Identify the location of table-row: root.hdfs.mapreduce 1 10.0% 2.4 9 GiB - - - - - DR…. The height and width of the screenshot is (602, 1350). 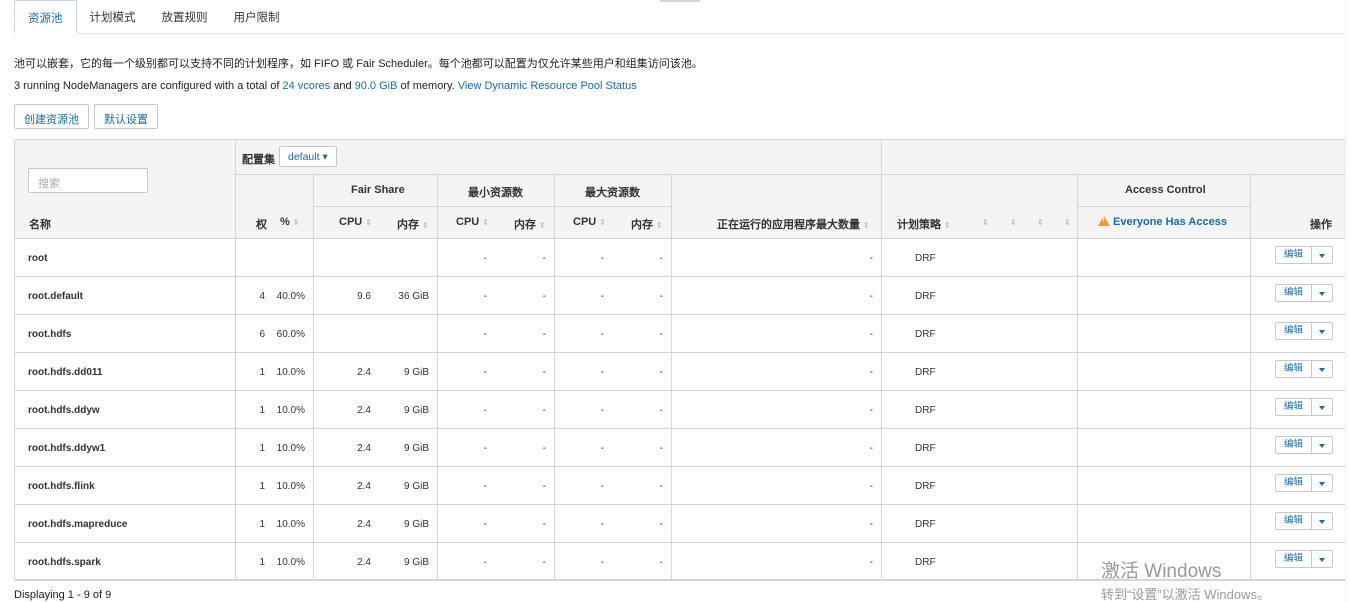
(680, 524).